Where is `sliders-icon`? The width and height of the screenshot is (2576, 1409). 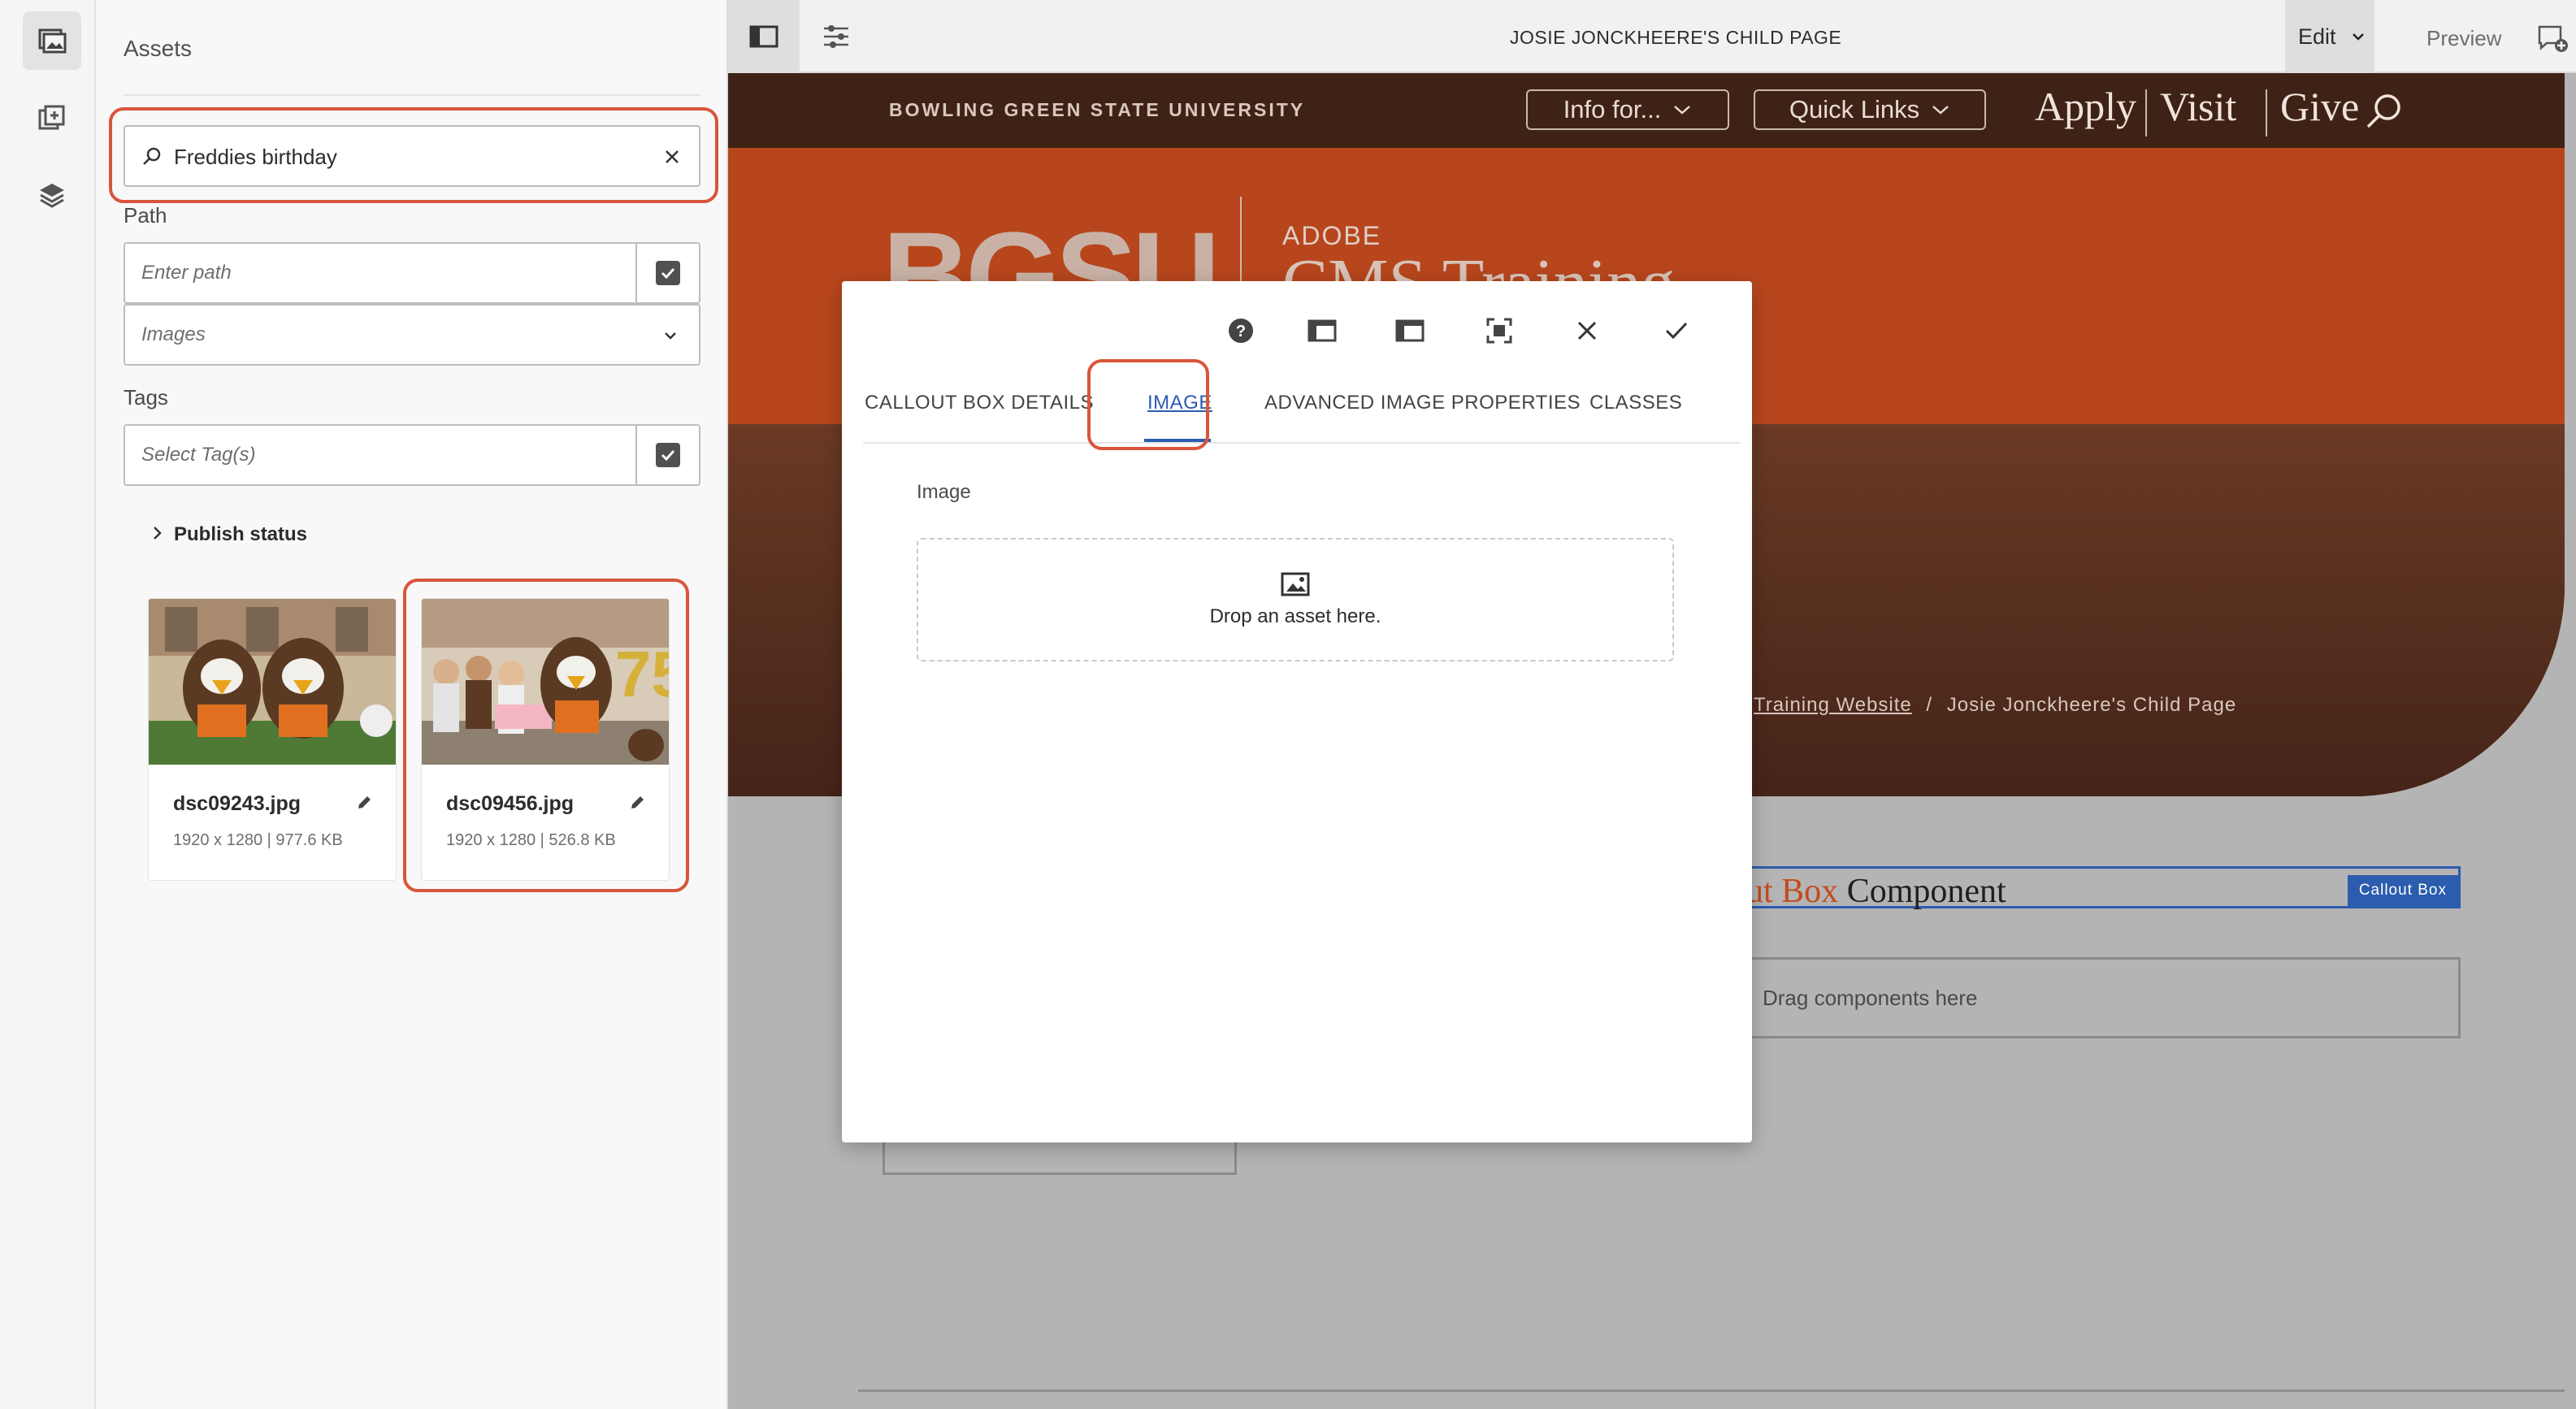
sliders-icon is located at coordinates (836, 36).